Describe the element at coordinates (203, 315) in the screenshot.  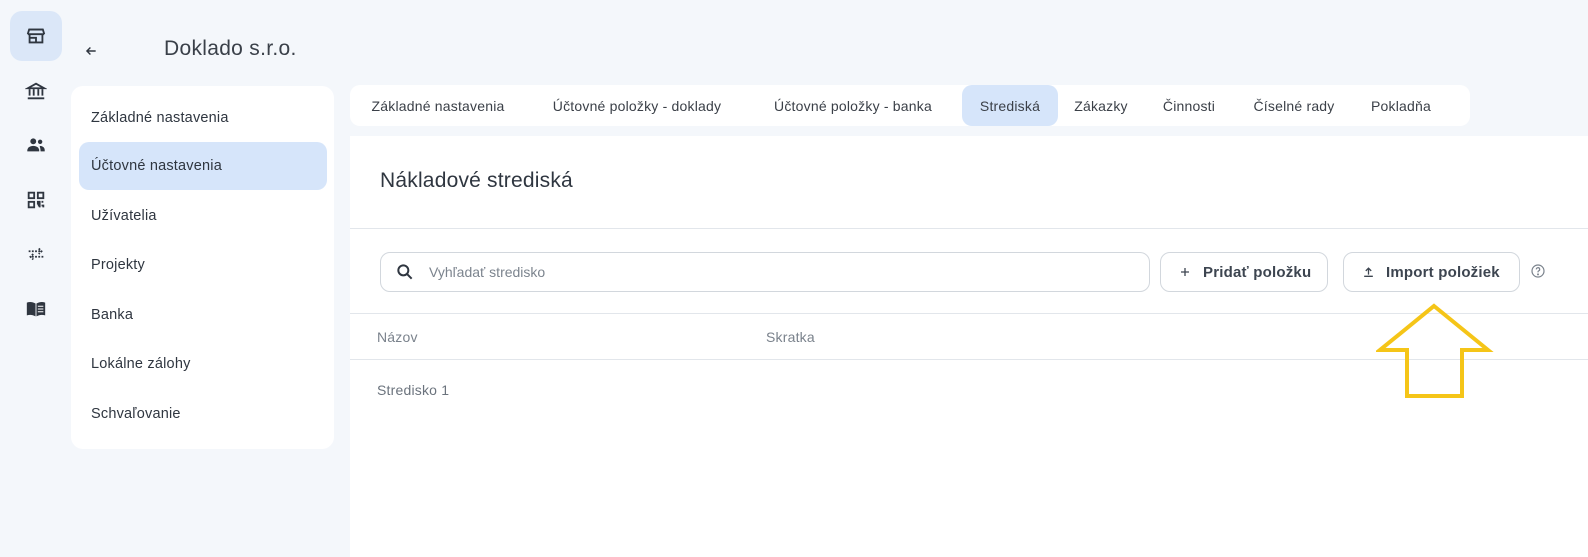
I see `sidebar-item-bank: Banka` at that location.